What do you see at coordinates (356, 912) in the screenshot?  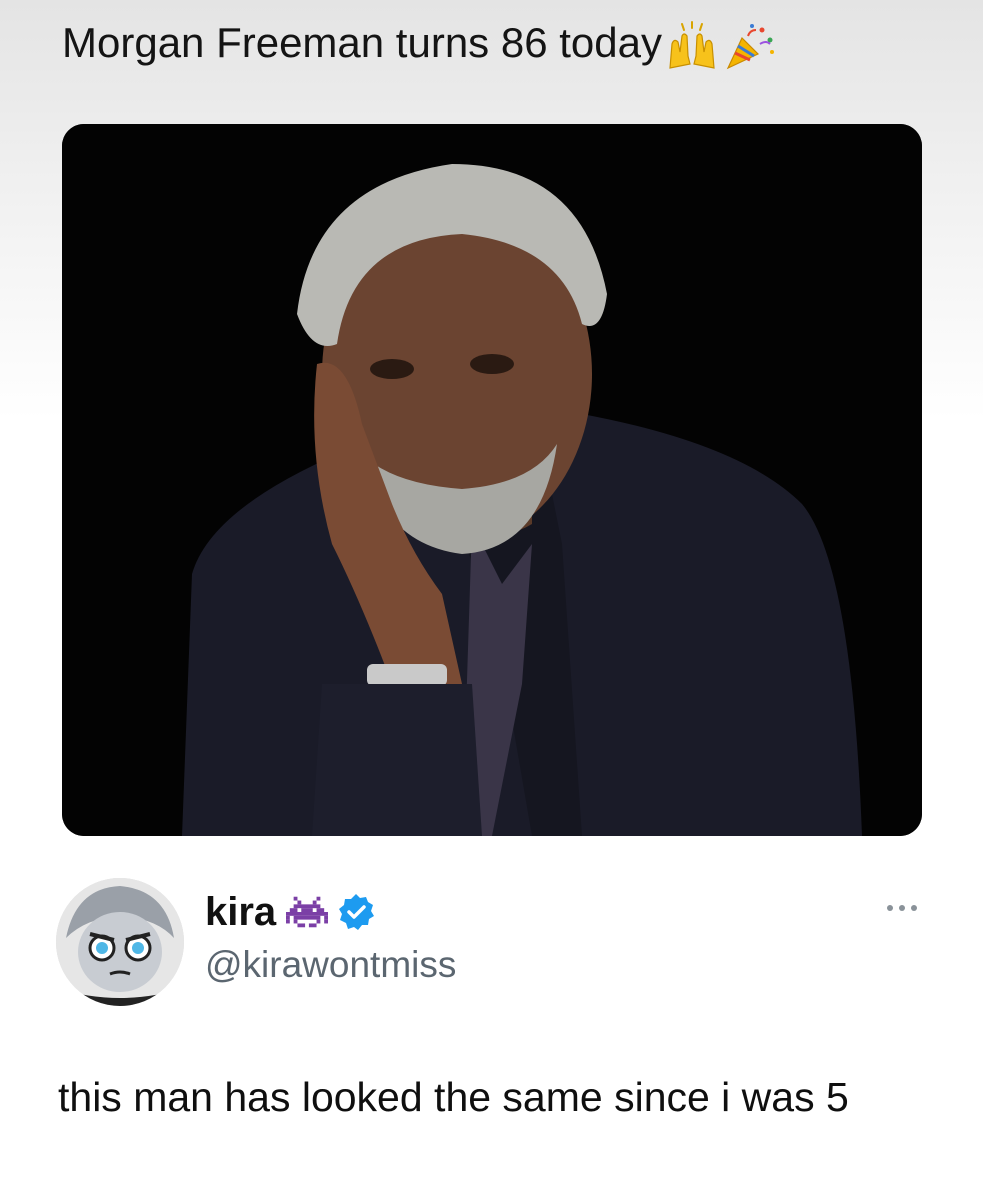 I see `verified-badge-icon` at bounding box center [356, 912].